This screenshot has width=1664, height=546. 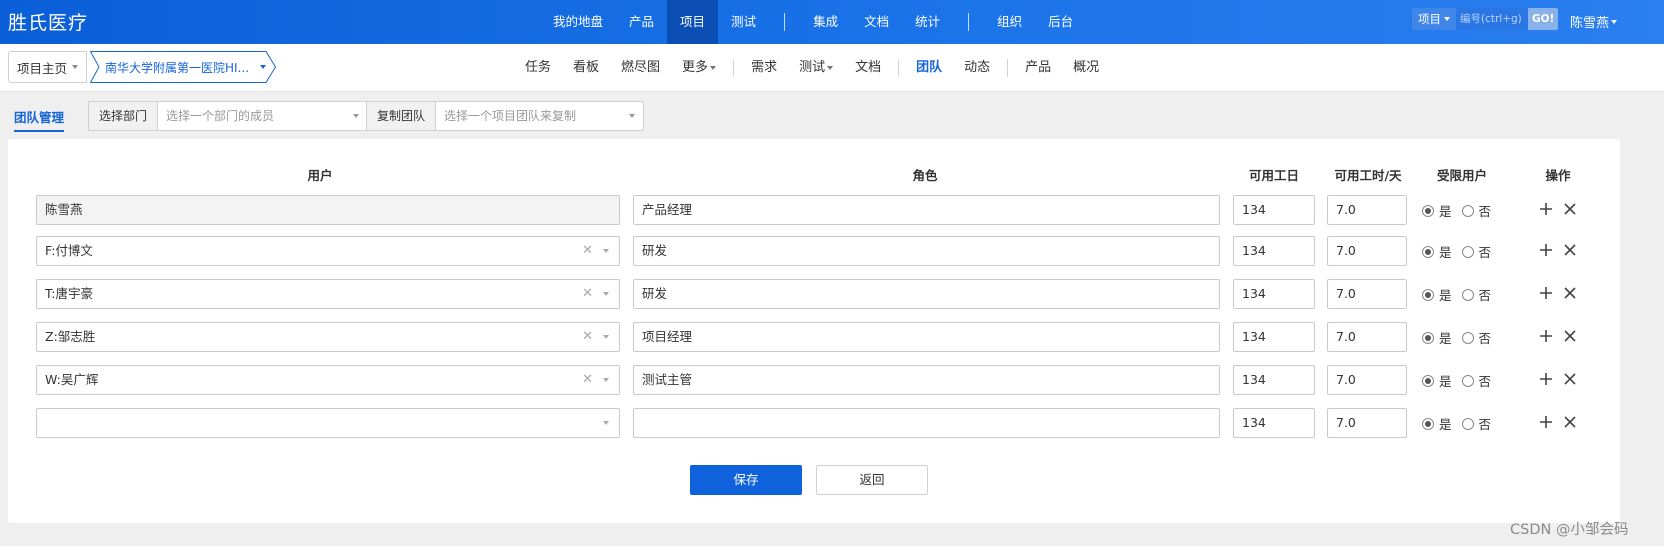 What do you see at coordinates (699, 68) in the screenshot?
I see `tab-more: 更多` at bounding box center [699, 68].